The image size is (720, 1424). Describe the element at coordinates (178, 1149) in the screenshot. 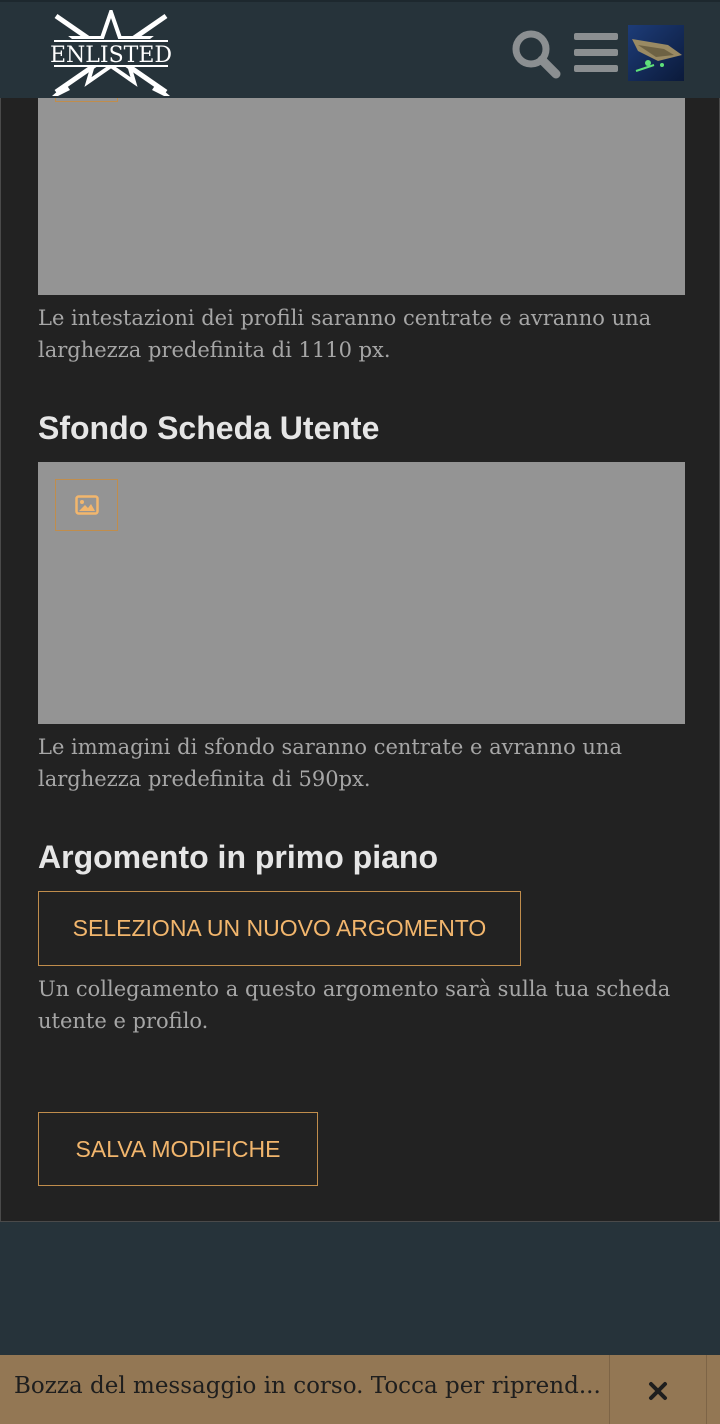

I see `save-changes-button: SALVA MODIFICHE` at that location.